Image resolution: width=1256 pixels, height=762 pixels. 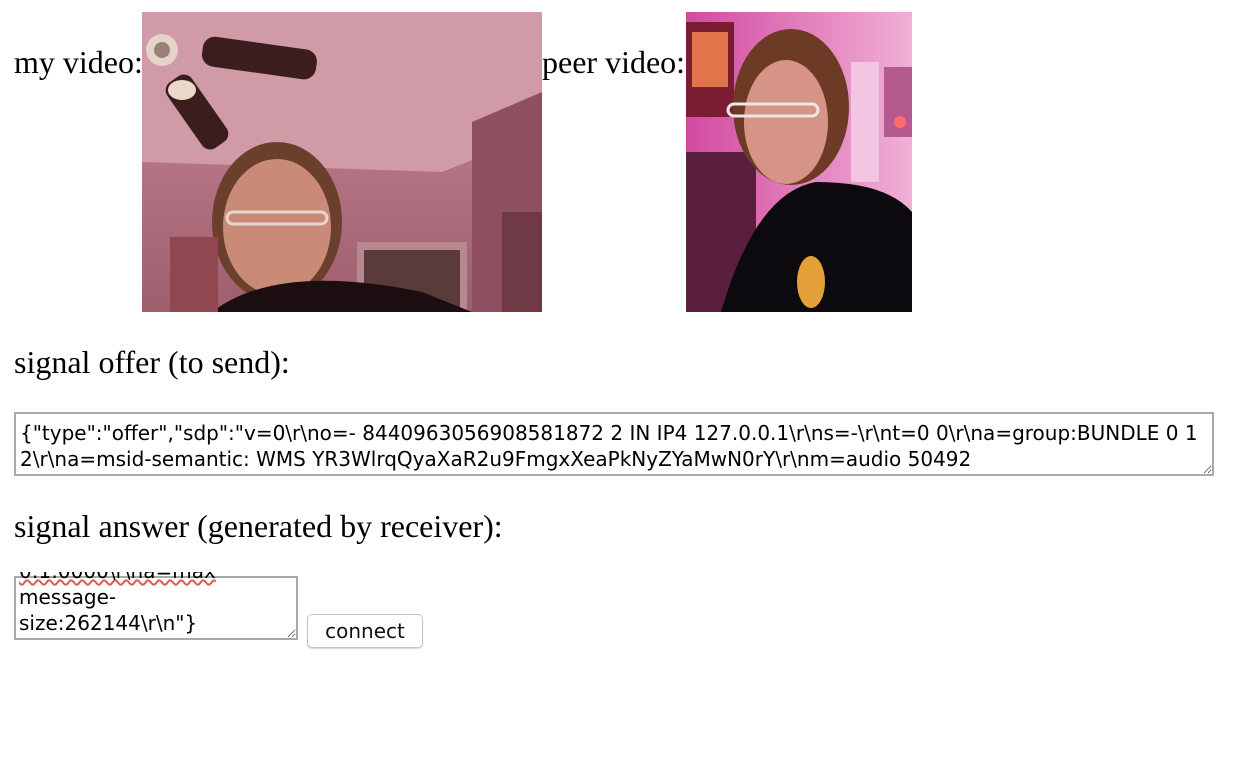 What do you see at coordinates (152, 362) in the screenshot?
I see `signal-offer-label: signal offer (to send):` at bounding box center [152, 362].